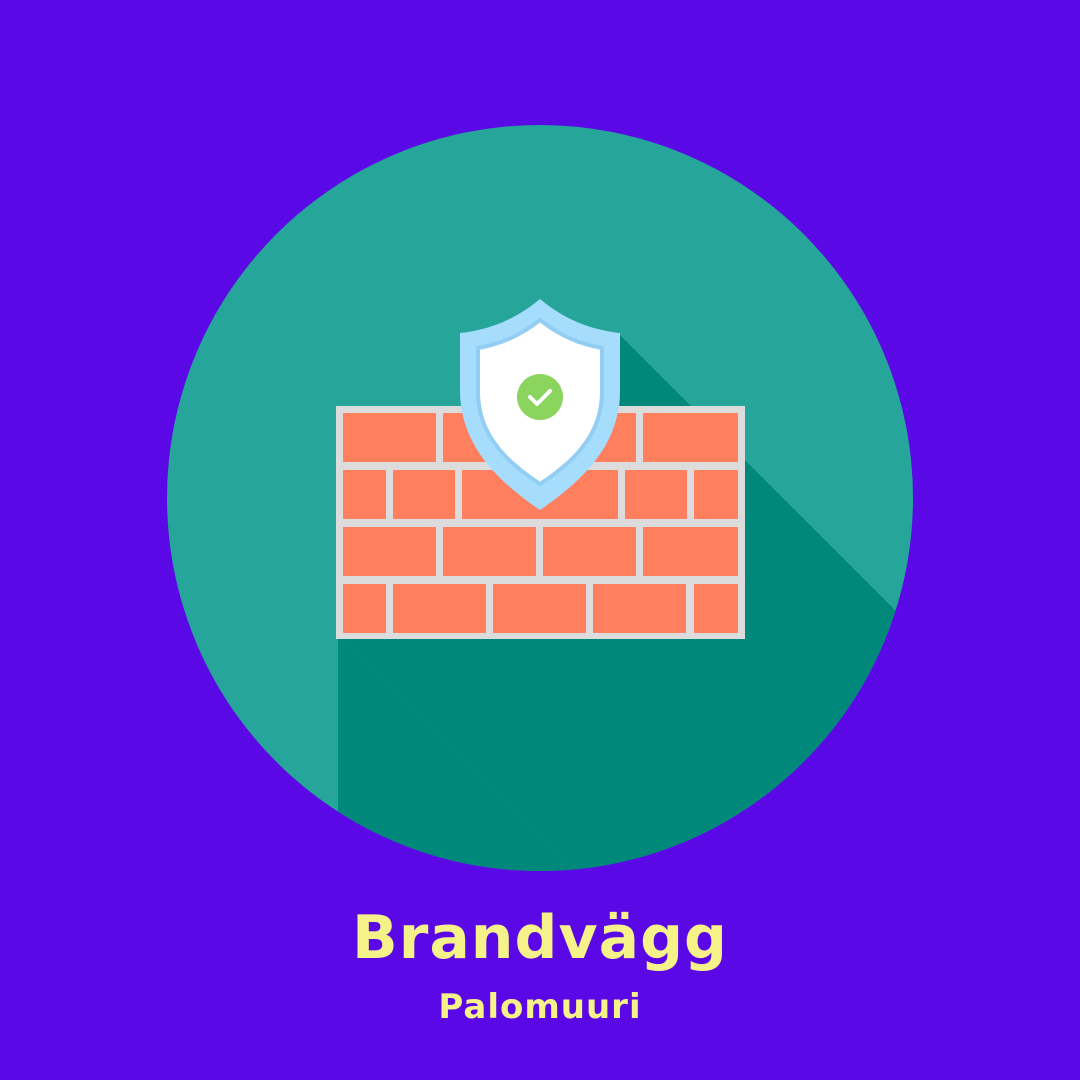 This screenshot has height=1080, width=1080. What do you see at coordinates (540, 1007) in the screenshot?
I see `subtitle-label: Palomuuri` at bounding box center [540, 1007].